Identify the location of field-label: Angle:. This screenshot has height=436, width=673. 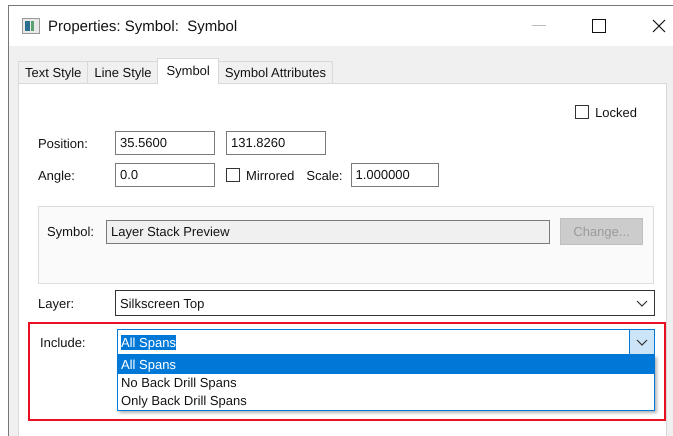
(57, 175).